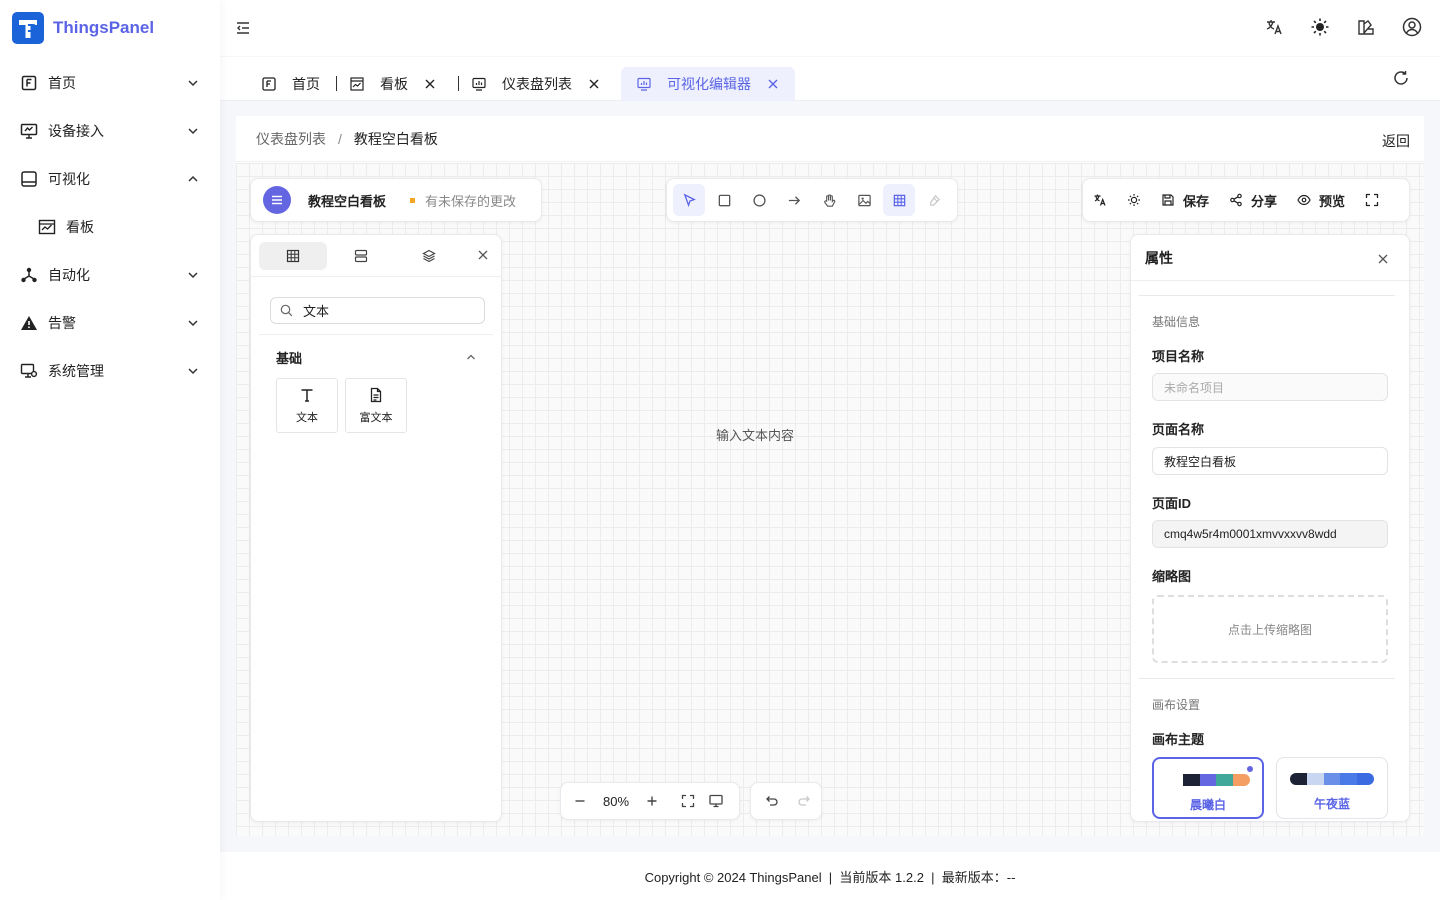  I want to click on theme-palette-icon, so click(1366, 27).